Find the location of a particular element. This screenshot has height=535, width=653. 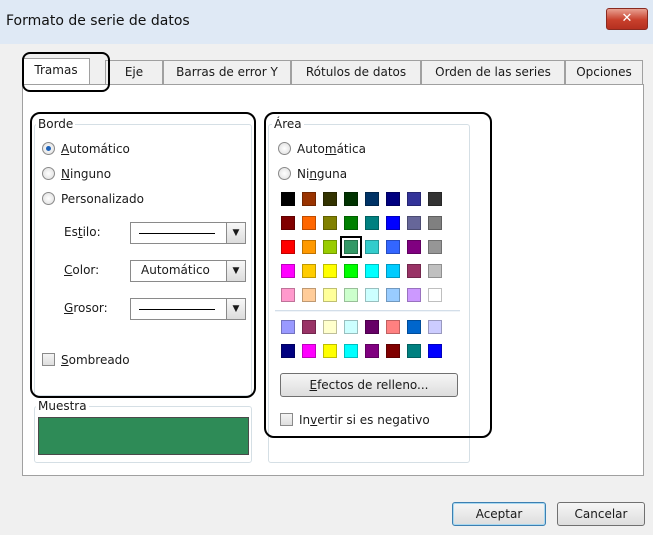

border-auto-option: Automático is located at coordinates (86, 149).